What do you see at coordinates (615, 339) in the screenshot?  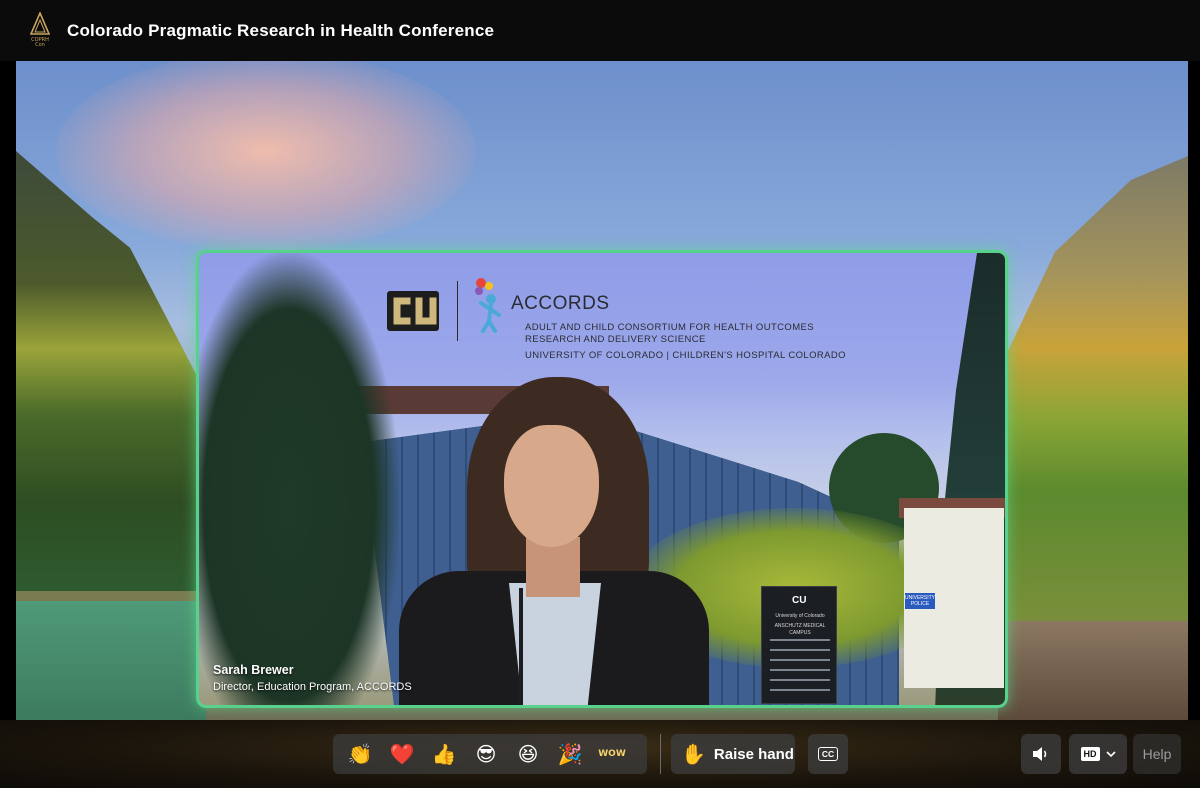 I see `brand-subtitle-2: RESEARCH AND DELIVERY SCIENCE` at bounding box center [615, 339].